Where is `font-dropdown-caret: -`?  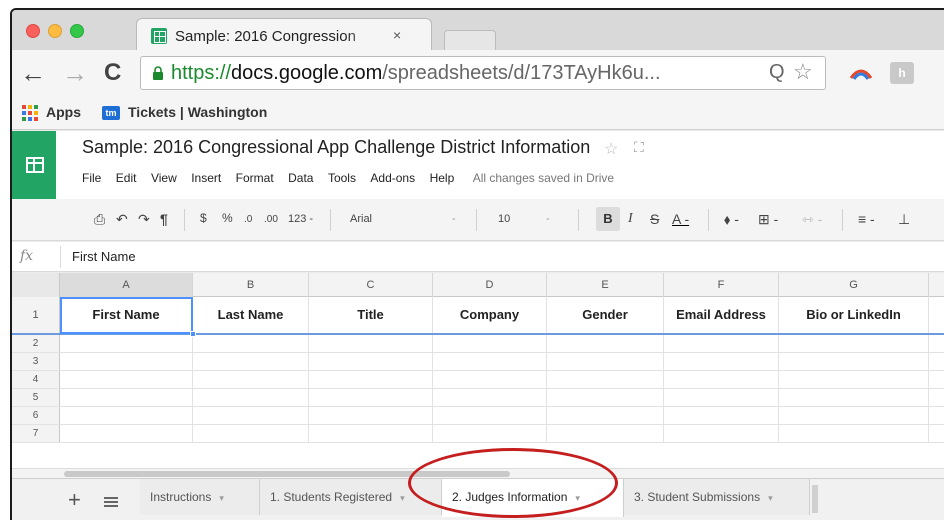
font-dropdown-caret: - is located at coordinates (454, 219).